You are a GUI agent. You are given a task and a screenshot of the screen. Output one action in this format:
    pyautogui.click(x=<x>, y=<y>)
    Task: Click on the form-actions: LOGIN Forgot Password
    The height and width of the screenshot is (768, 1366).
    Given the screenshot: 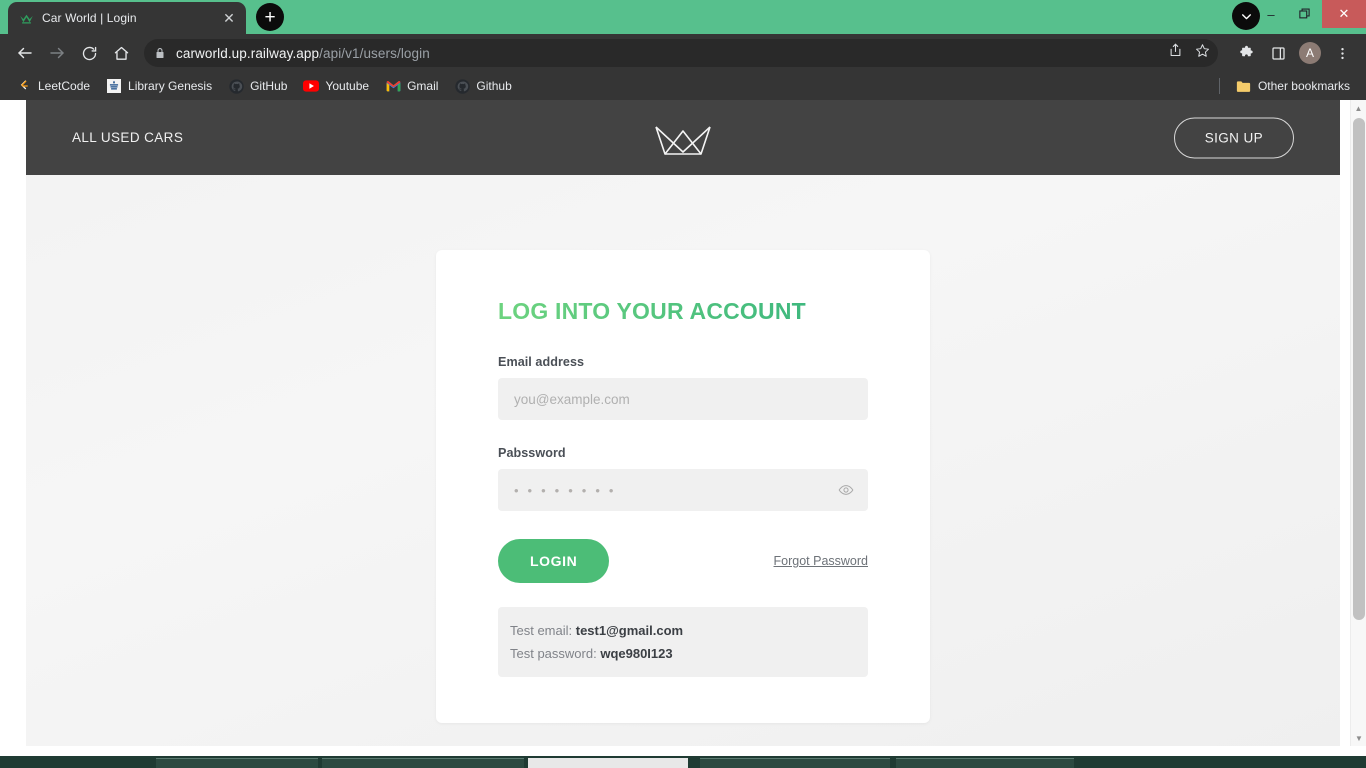 What is the action you would take?
    pyautogui.click(x=683, y=561)
    